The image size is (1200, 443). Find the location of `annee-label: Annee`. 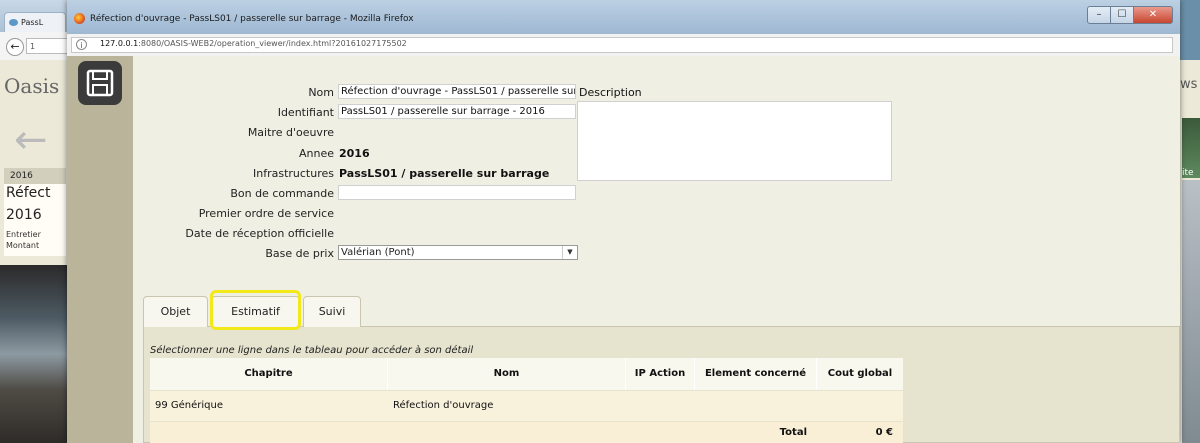

annee-label: Annee is located at coordinates (316, 153).